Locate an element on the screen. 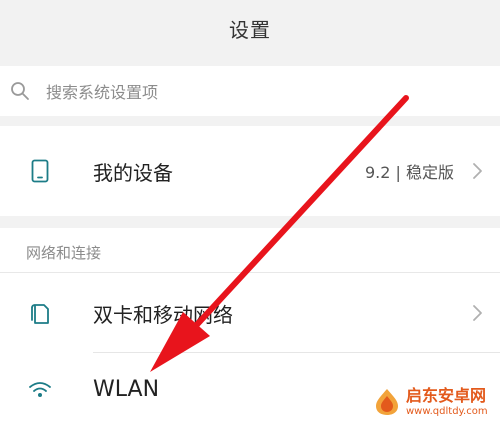 Image resolution: width=500 pixels, height=426 pixels. sim-cards-icon is located at coordinates (40, 313).